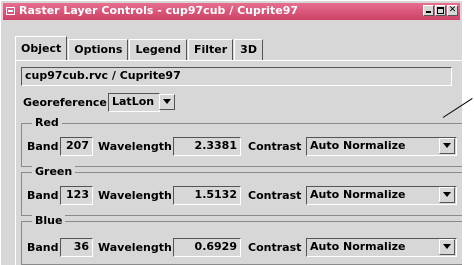  Describe the element at coordinates (43, 146) in the screenshot. I see `red-band-label: Band` at that location.